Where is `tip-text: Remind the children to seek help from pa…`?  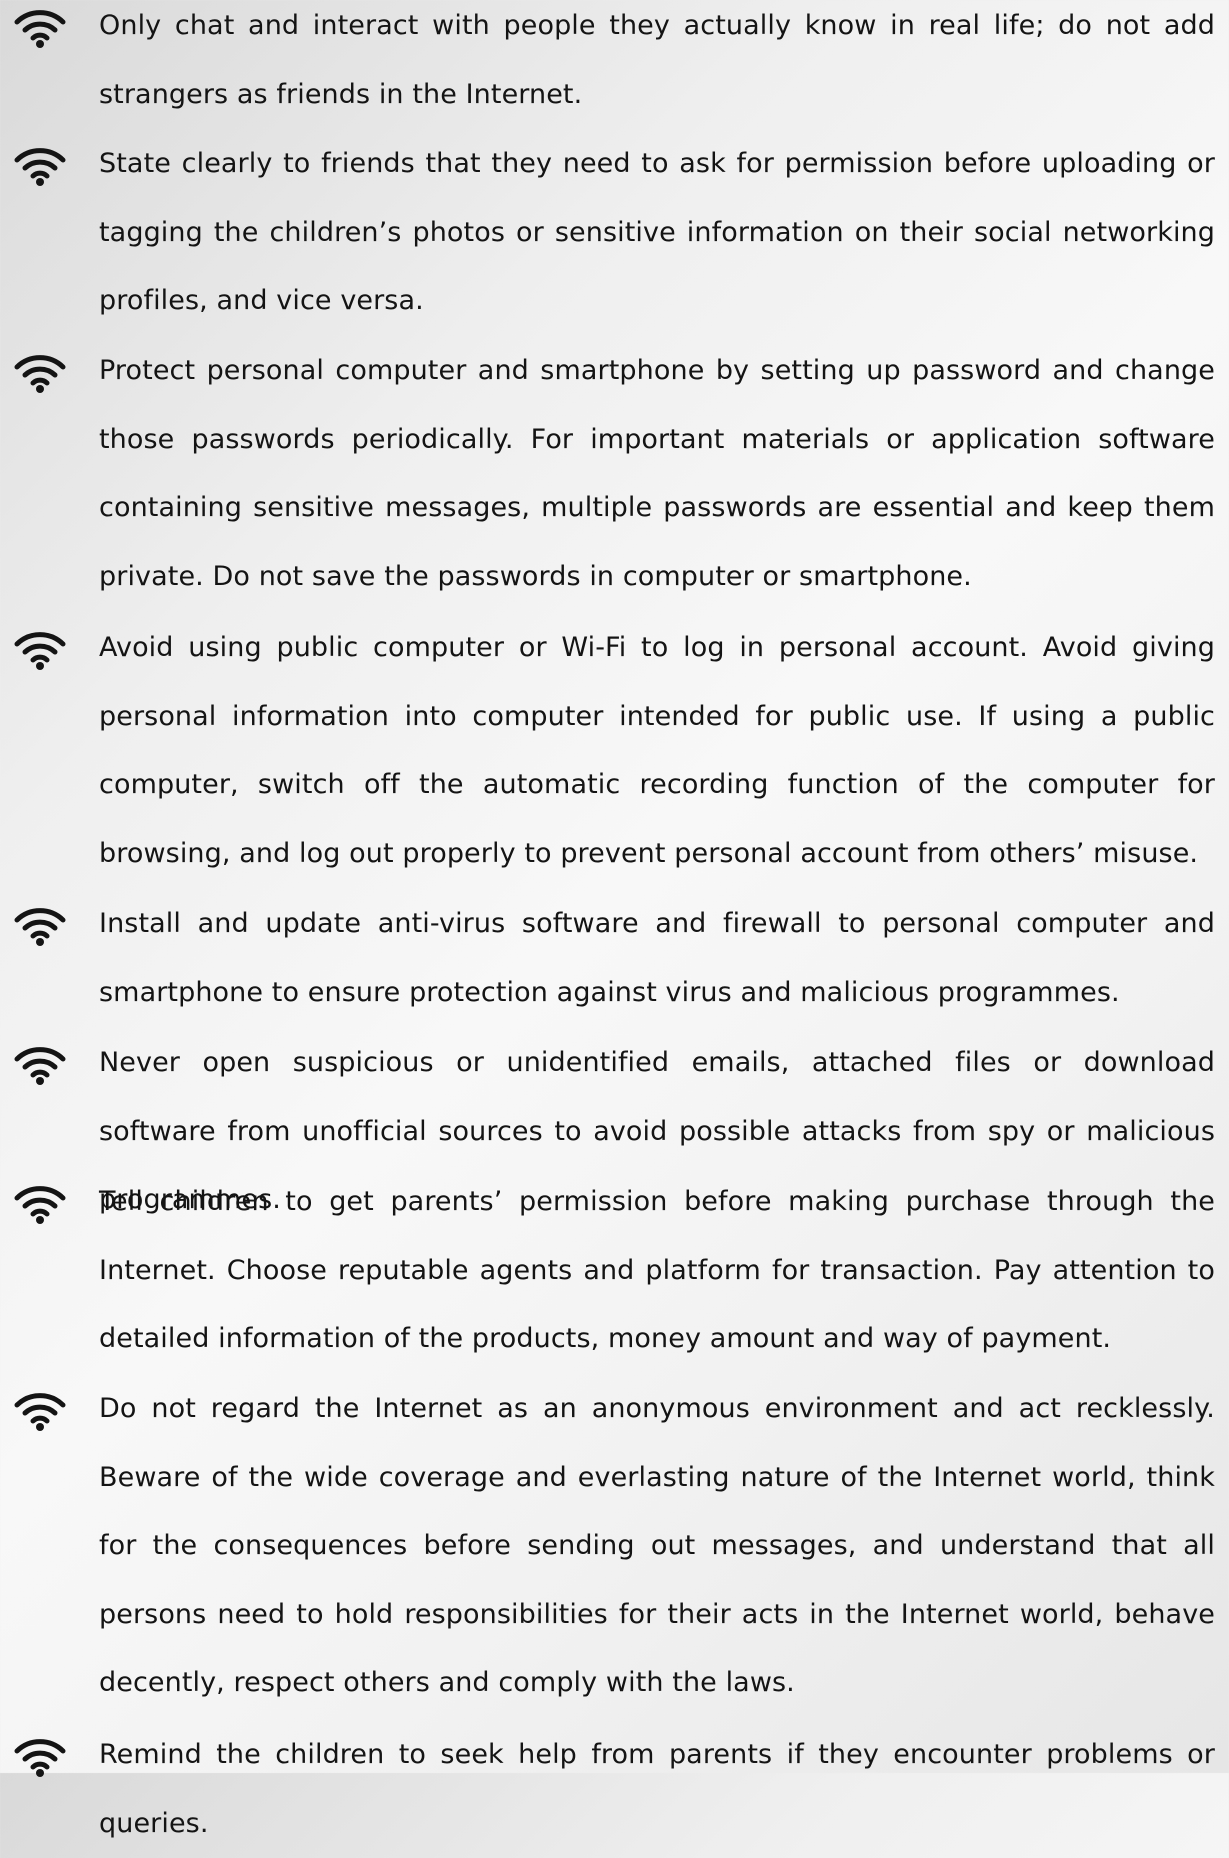
tip-text: Remind the children to seek help from pa… is located at coordinates (657, 1789).